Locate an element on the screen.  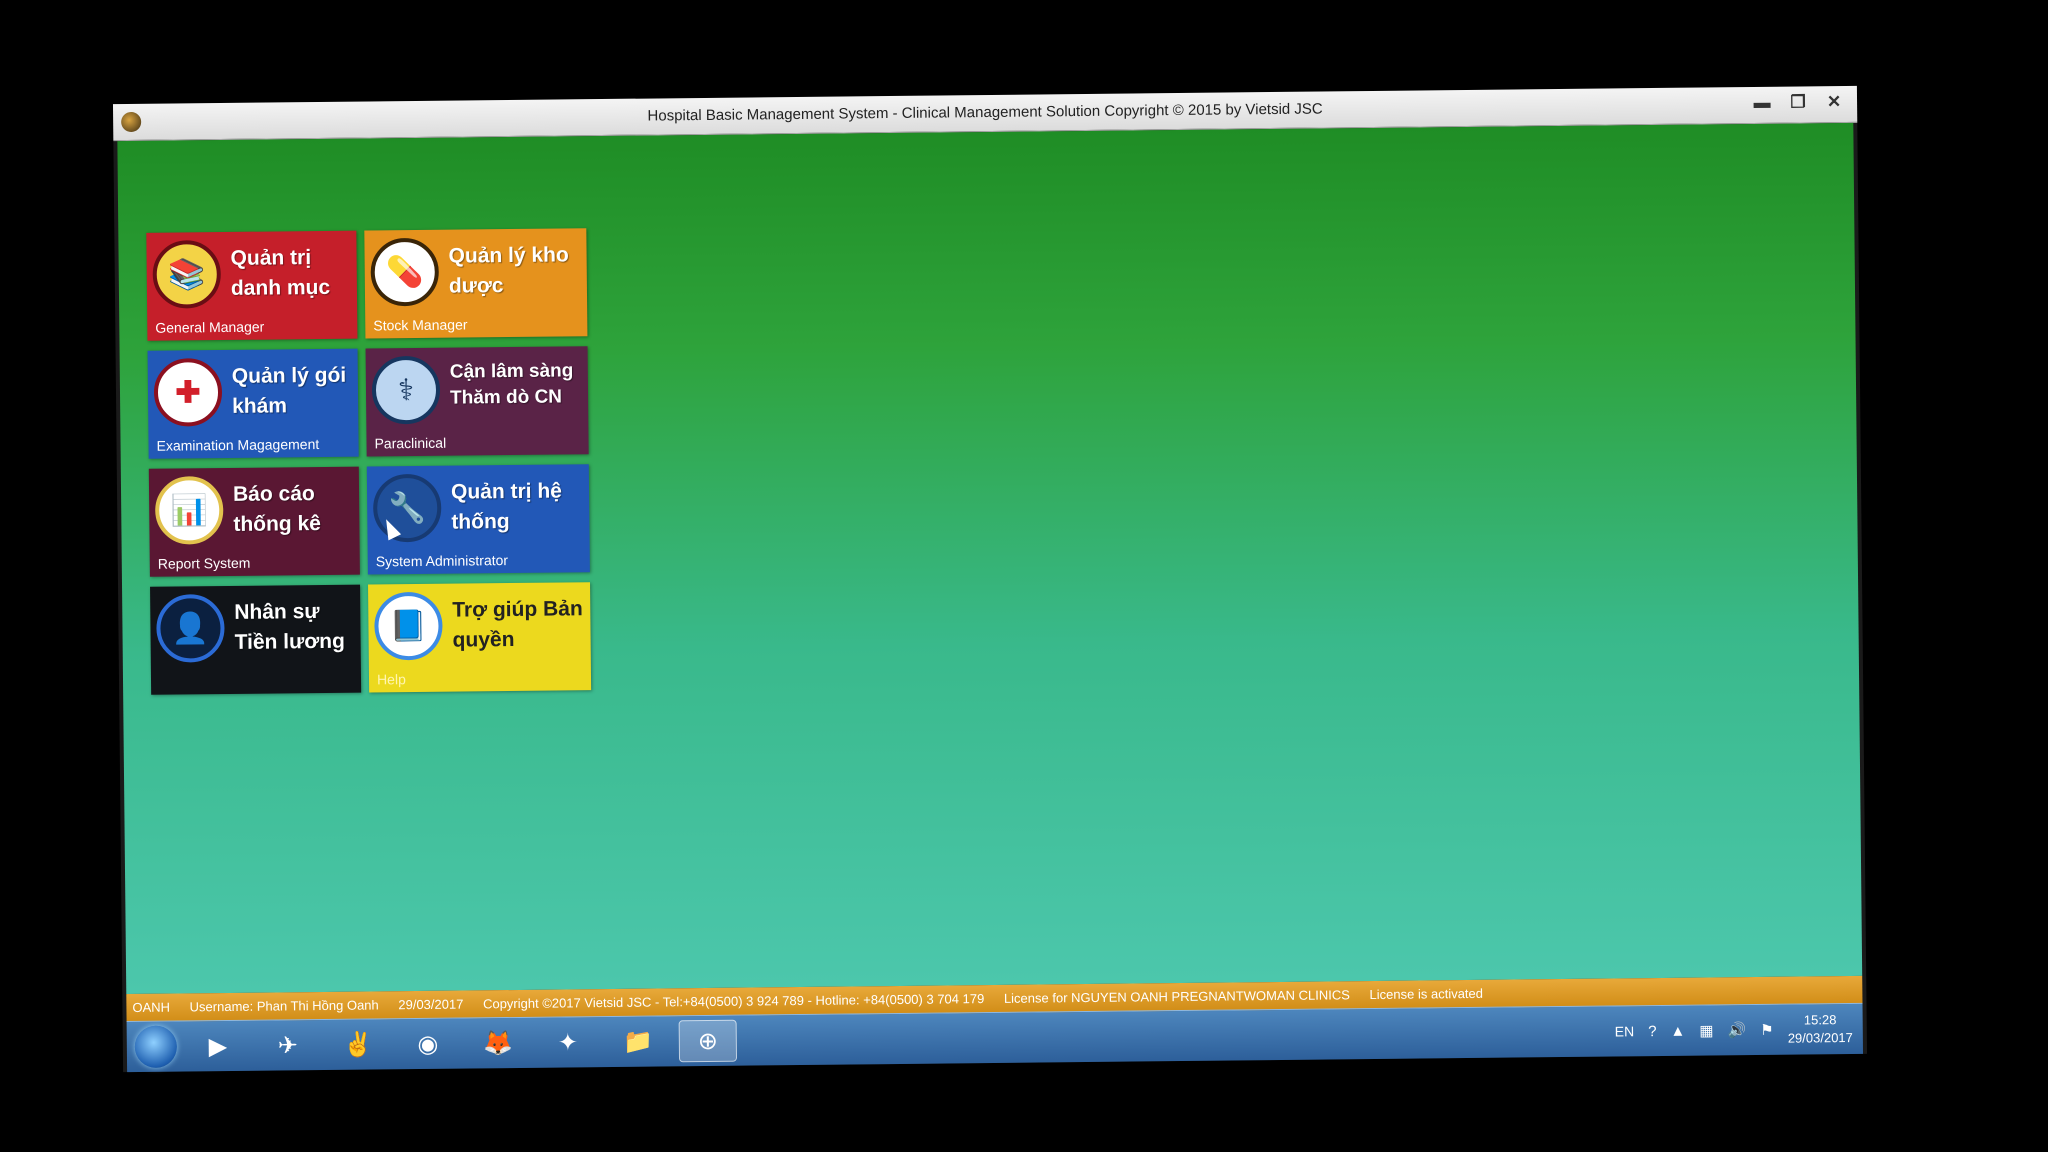
window-controls: ▬ ❐ ✕ is located at coordinates (1798, 102).